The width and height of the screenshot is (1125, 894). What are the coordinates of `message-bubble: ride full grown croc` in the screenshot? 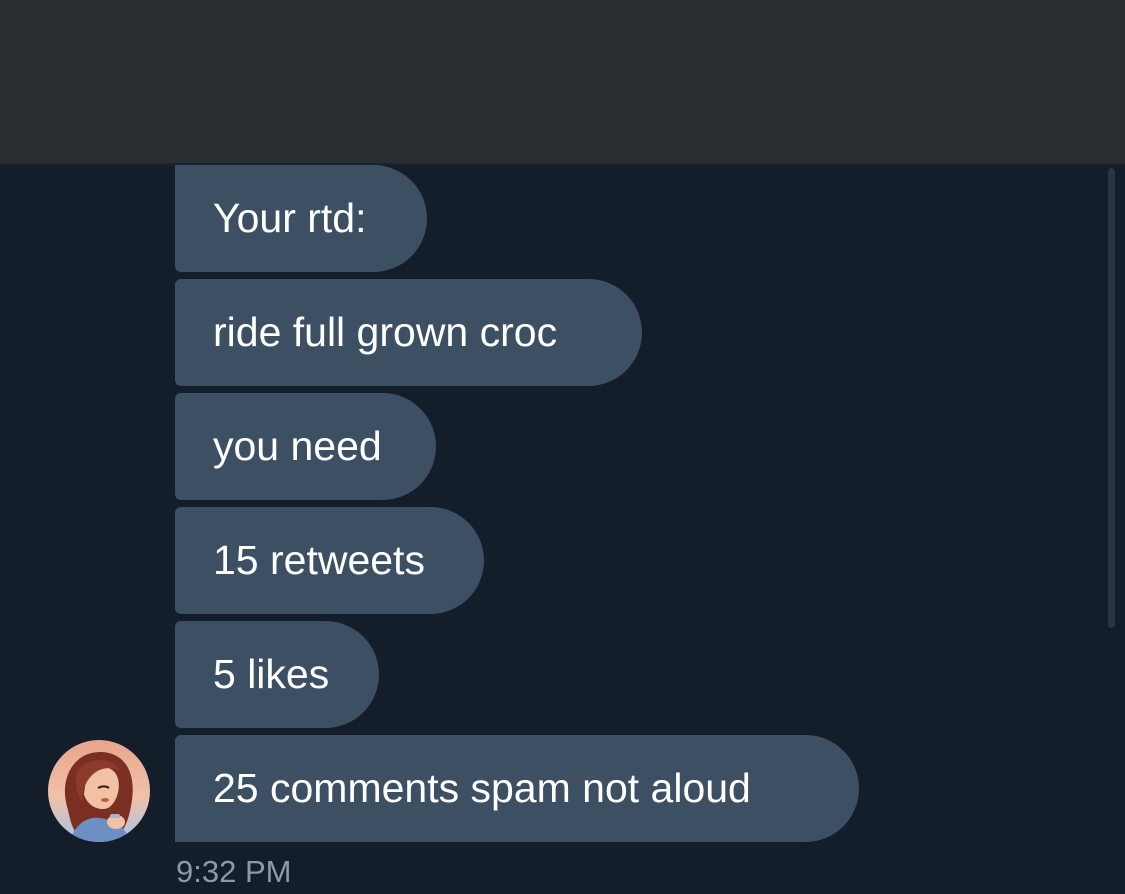 It's located at (408, 332).